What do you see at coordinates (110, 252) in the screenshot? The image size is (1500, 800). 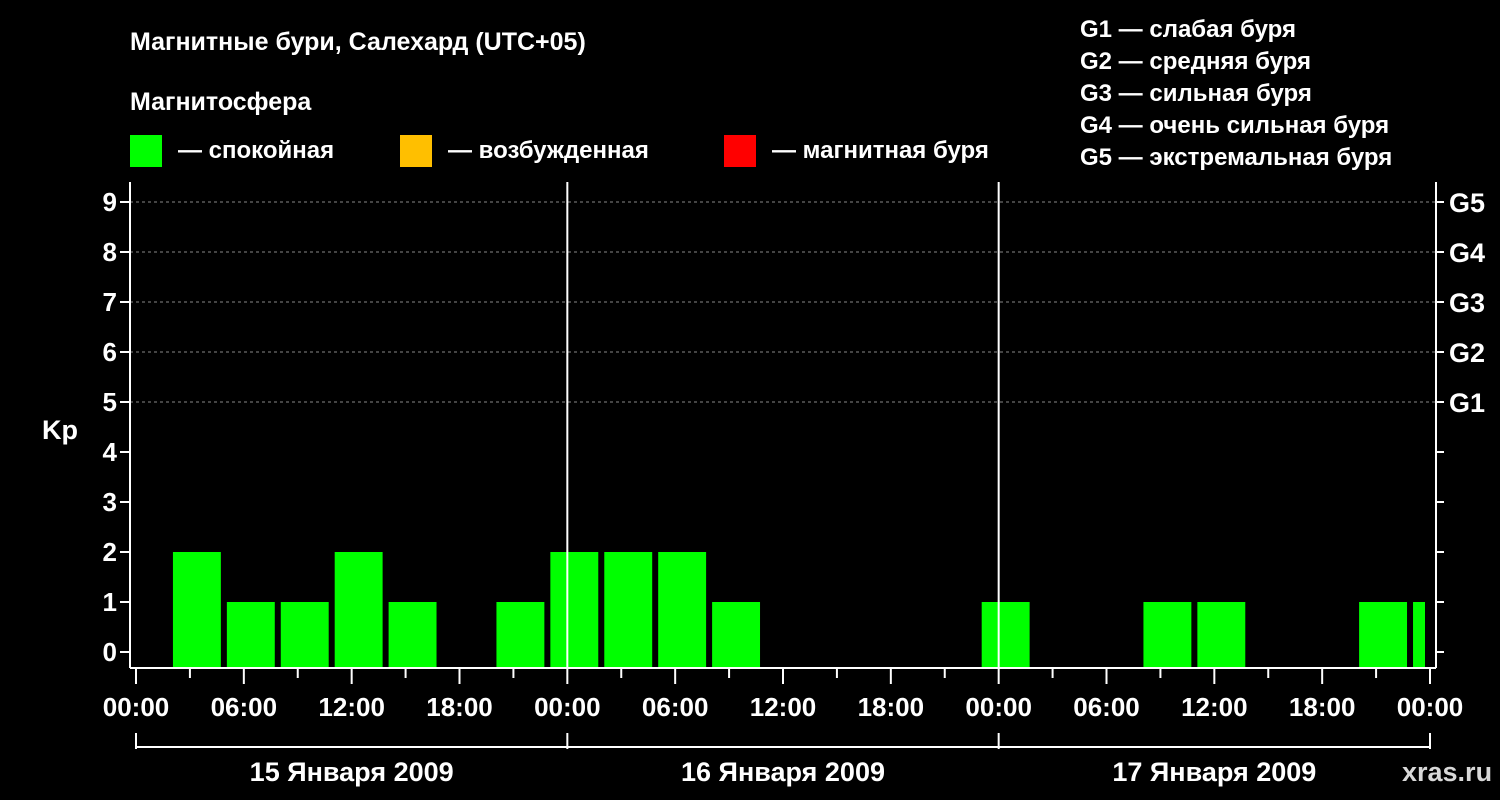 I see `y-tick-label: 8` at bounding box center [110, 252].